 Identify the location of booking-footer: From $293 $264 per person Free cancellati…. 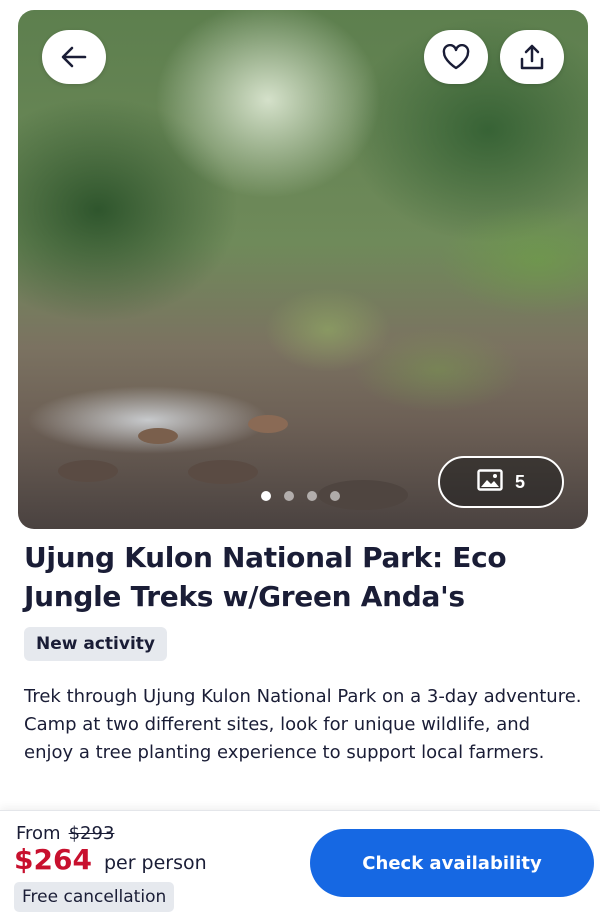
(300, 865).